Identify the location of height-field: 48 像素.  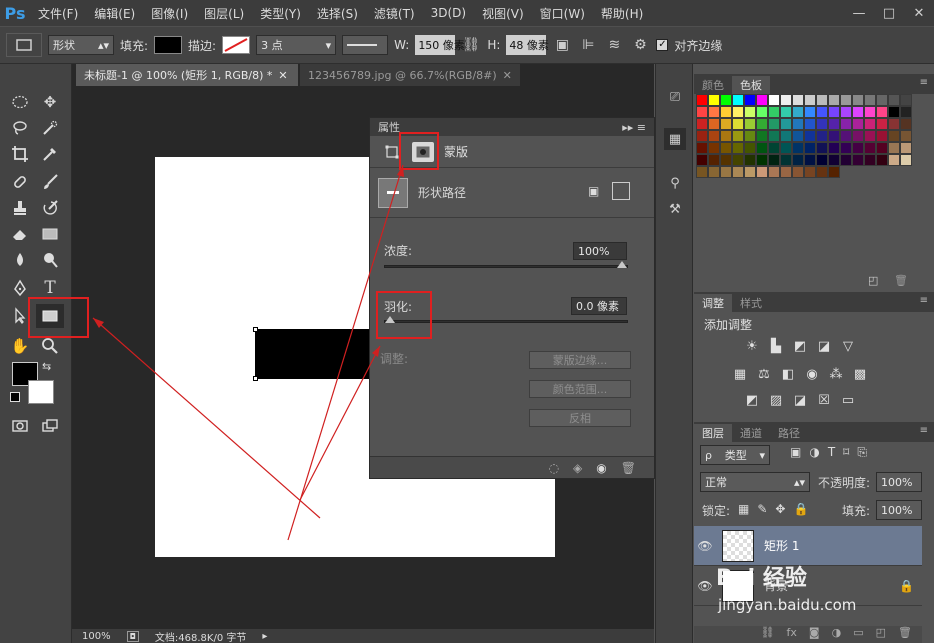
(527, 45).